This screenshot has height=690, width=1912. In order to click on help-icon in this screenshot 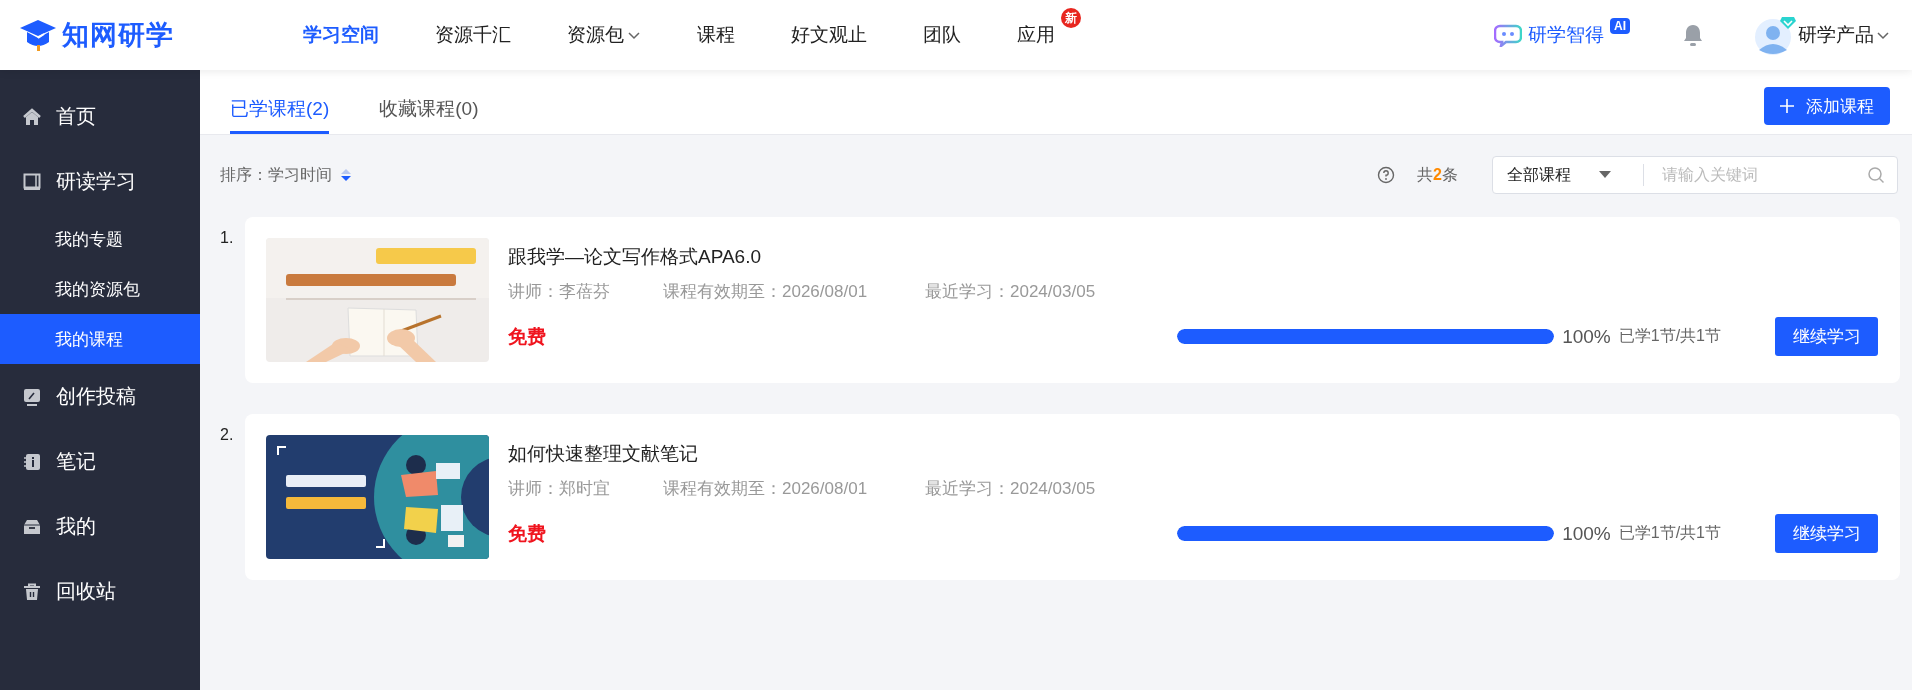, I will do `click(1386, 175)`.